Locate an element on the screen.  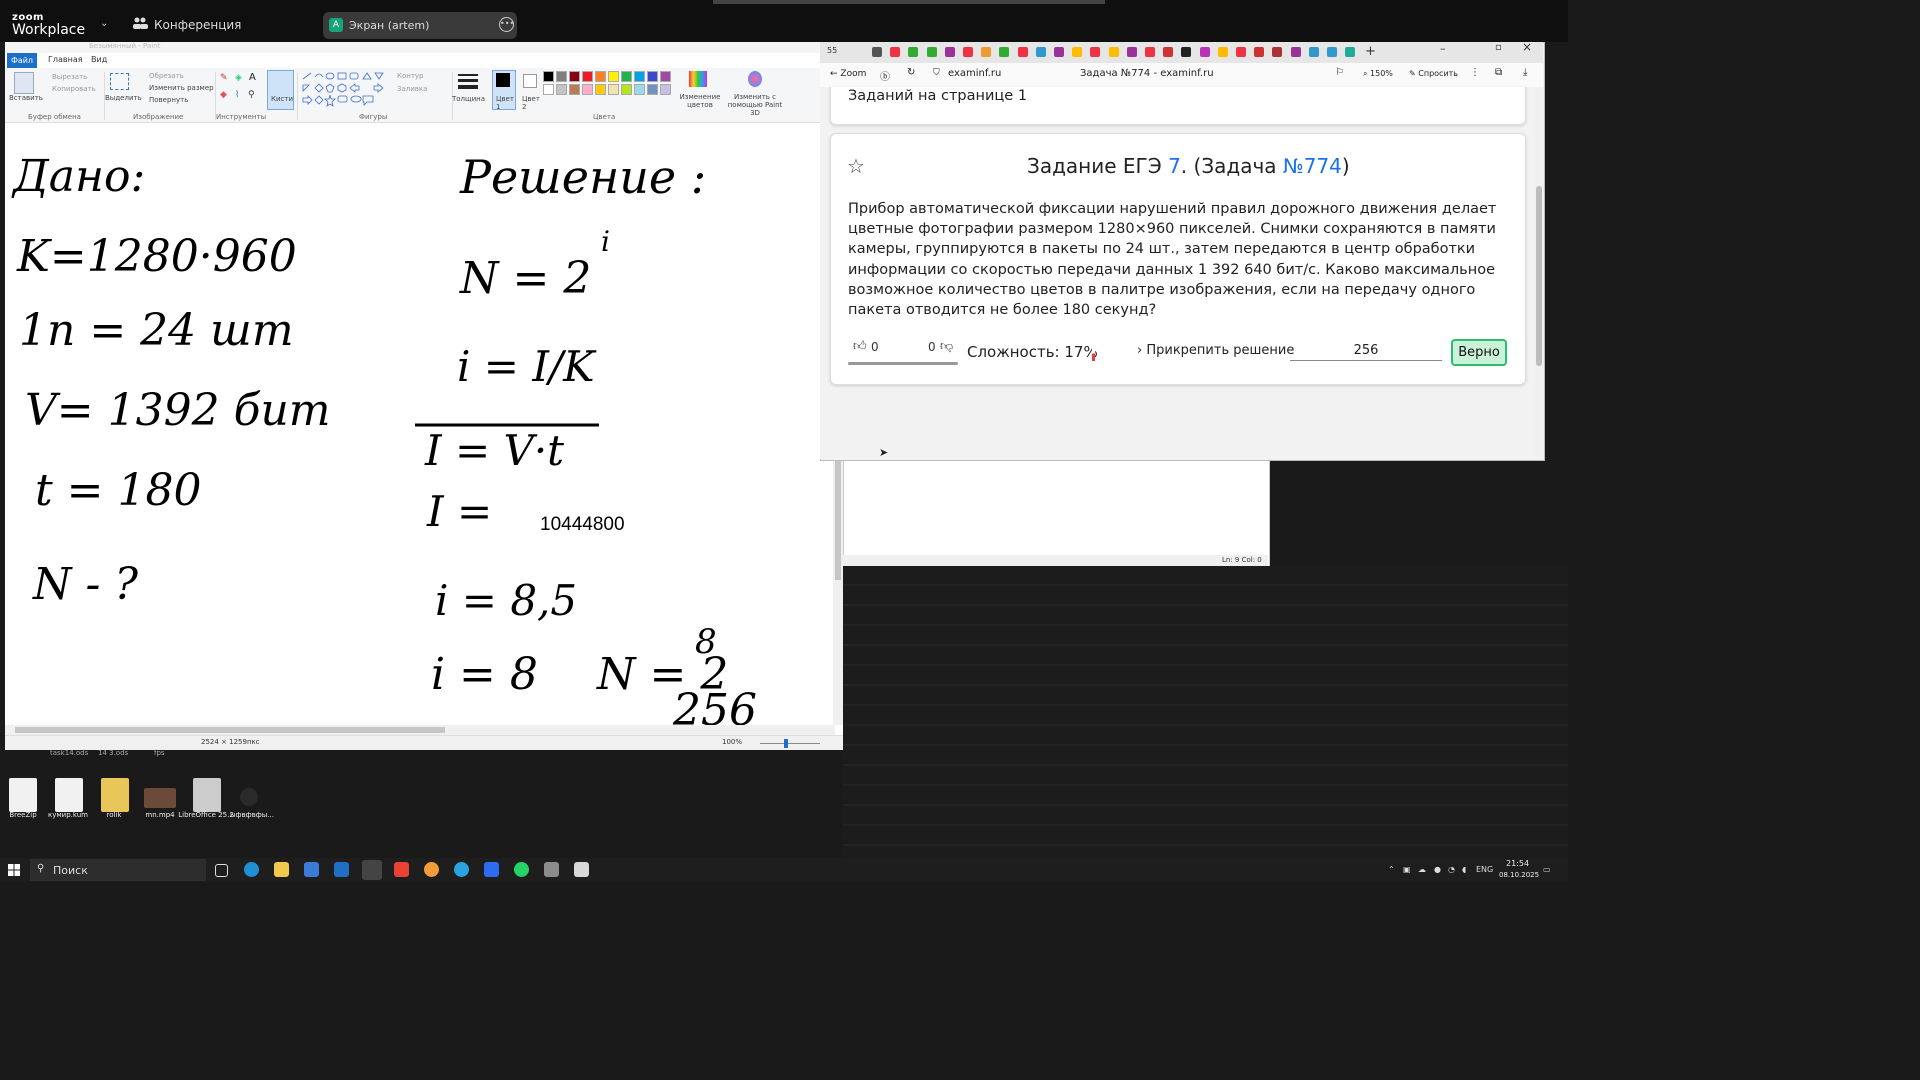
fill-dropdown: Заливка is located at coordinates (412, 89).